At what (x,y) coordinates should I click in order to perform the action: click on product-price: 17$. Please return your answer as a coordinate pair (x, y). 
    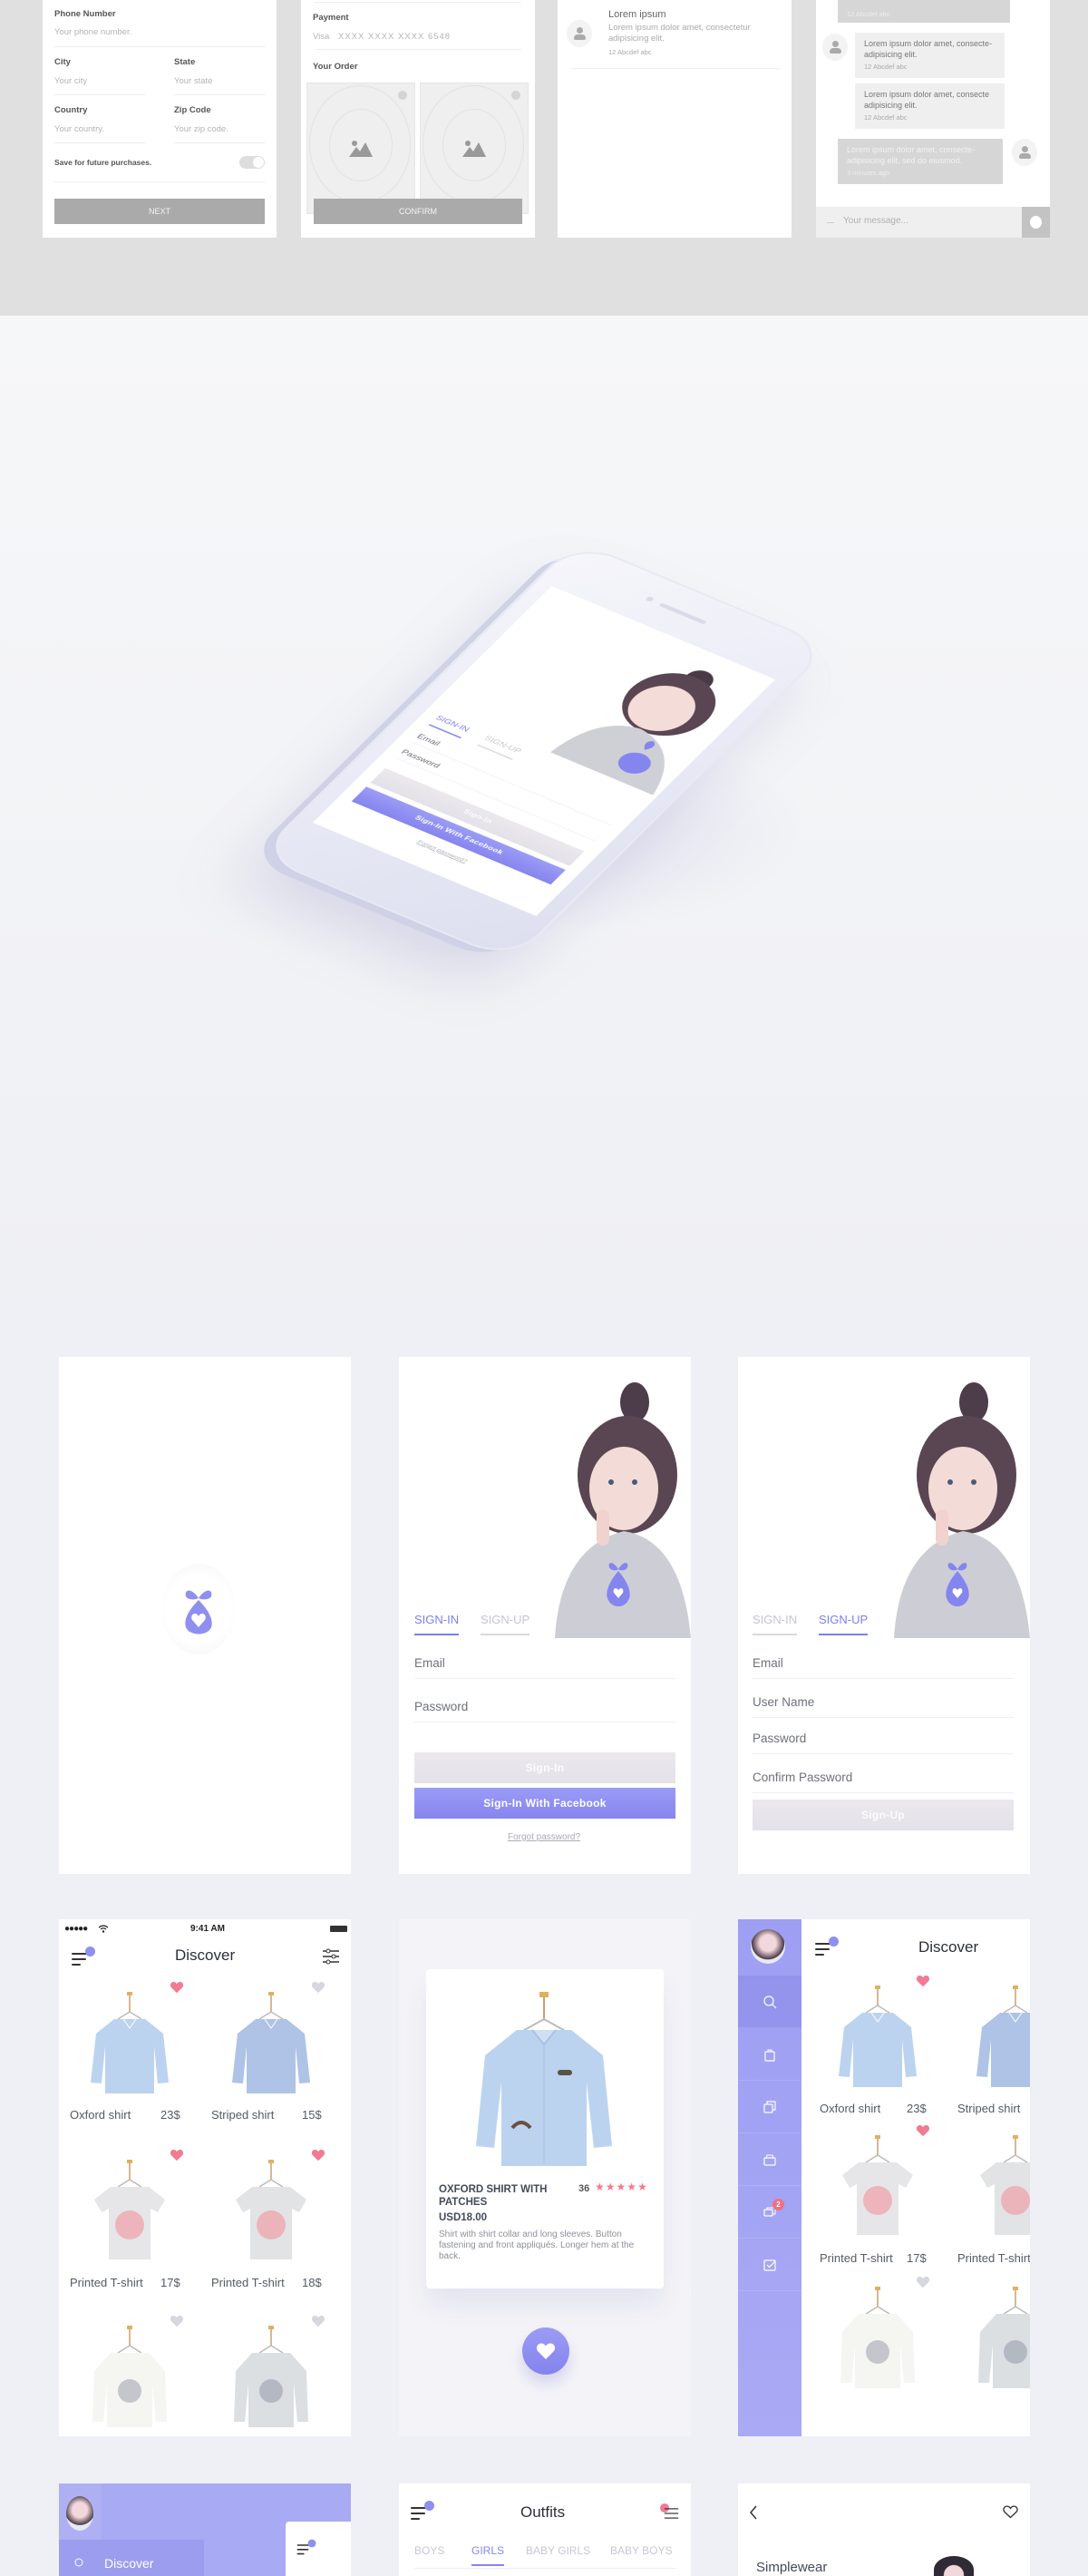
    Looking at the image, I should click on (170, 2282).